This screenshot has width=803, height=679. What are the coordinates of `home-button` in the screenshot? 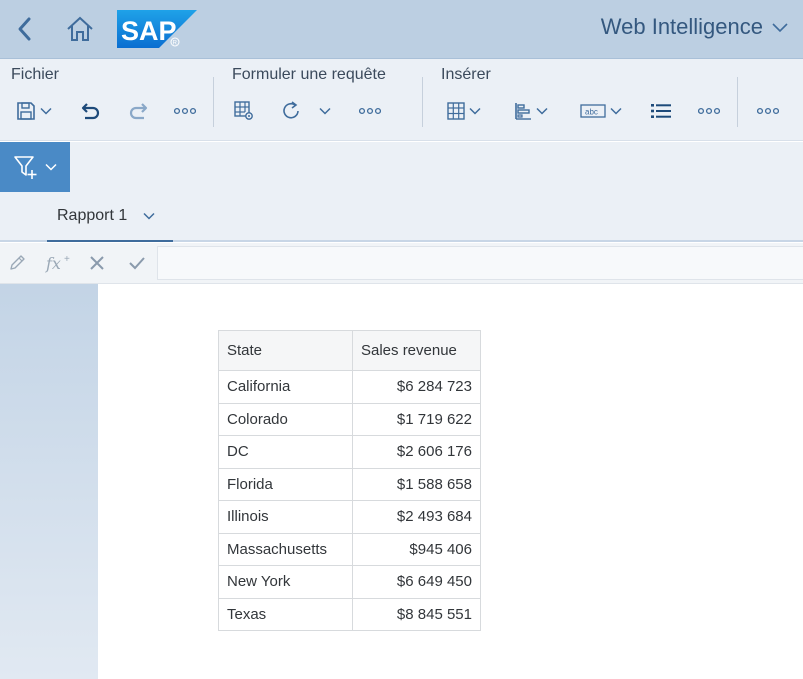 It's located at (80, 29).